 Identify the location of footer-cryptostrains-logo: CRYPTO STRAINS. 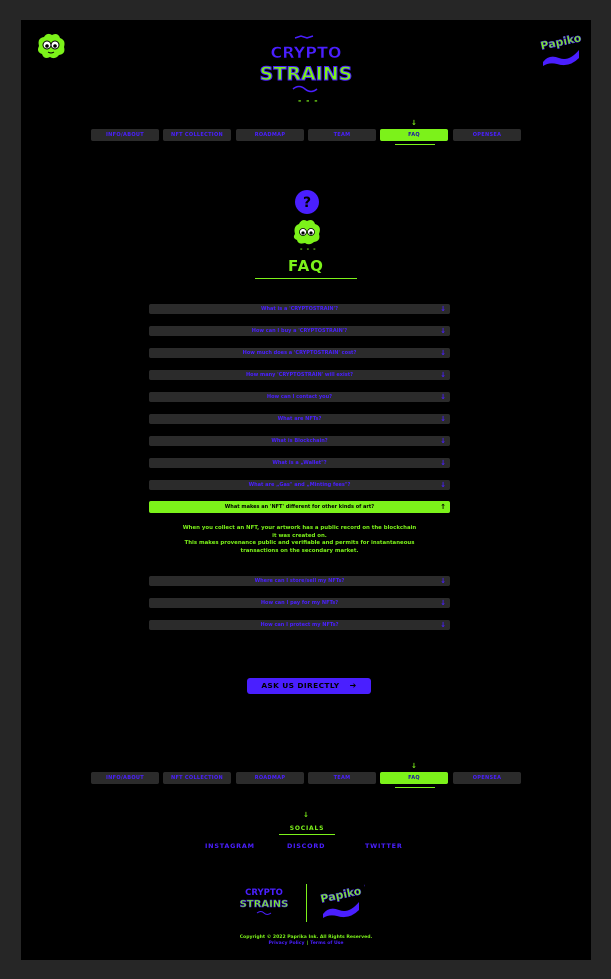
(264, 902).